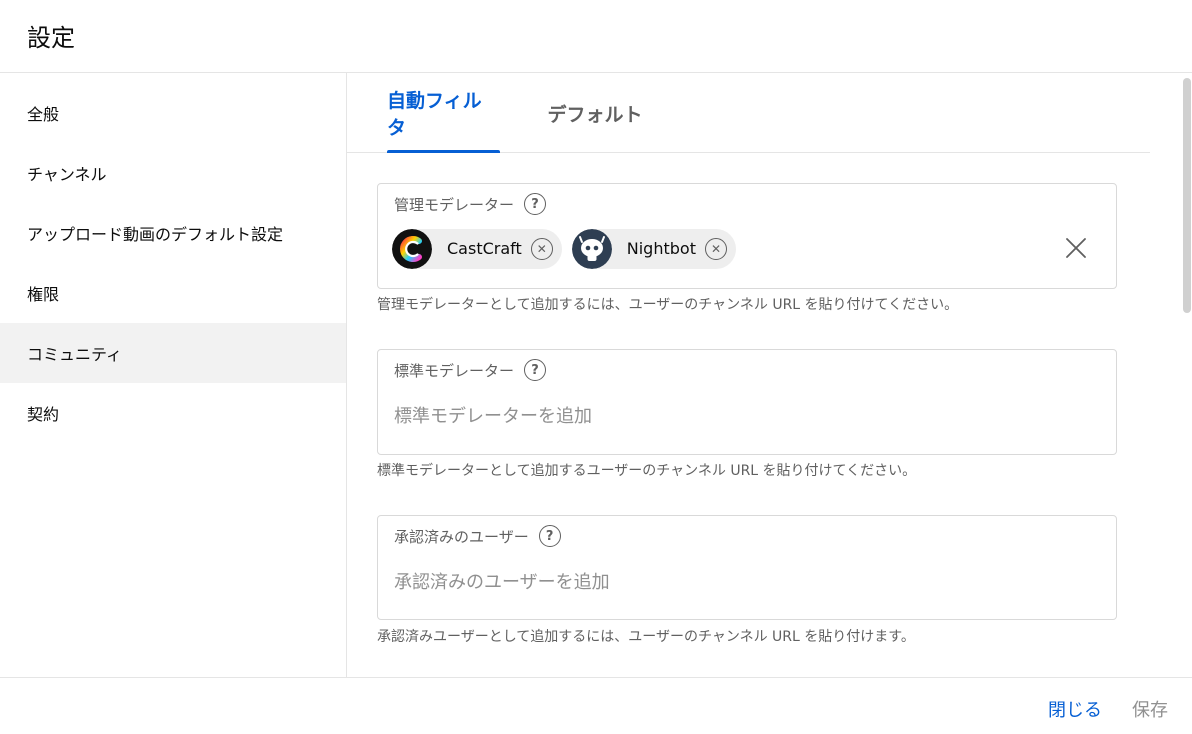 This screenshot has width=1192, height=734. I want to click on sidebar-item-channel: チャンネル, so click(173, 173).